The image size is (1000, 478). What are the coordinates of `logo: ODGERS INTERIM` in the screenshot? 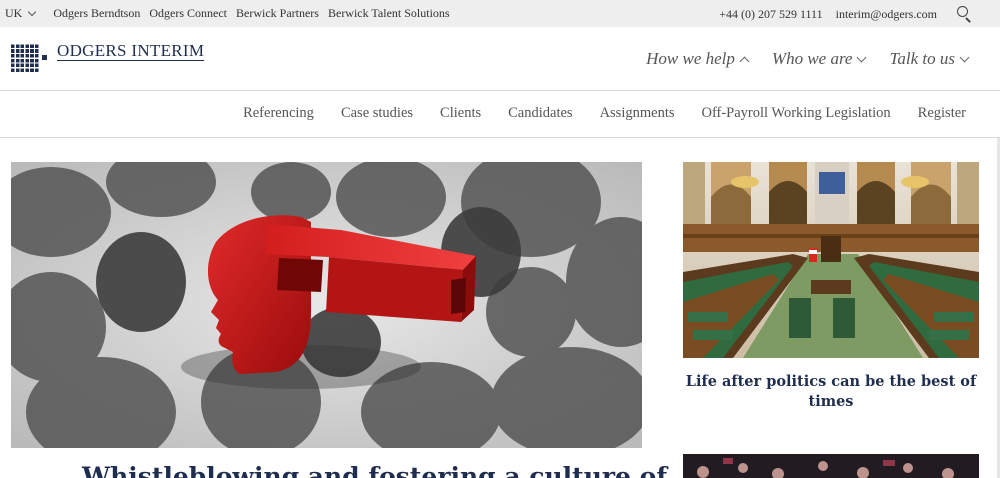 It's located at (108, 56).